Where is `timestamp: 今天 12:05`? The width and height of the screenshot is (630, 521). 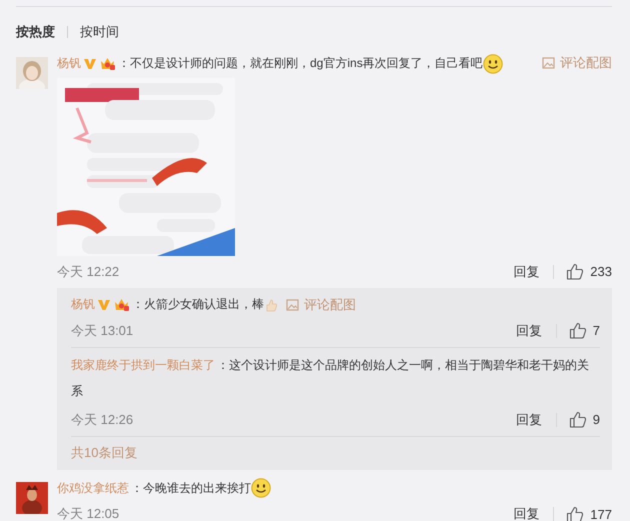 timestamp: 今天 12:05 is located at coordinates (88, 513).